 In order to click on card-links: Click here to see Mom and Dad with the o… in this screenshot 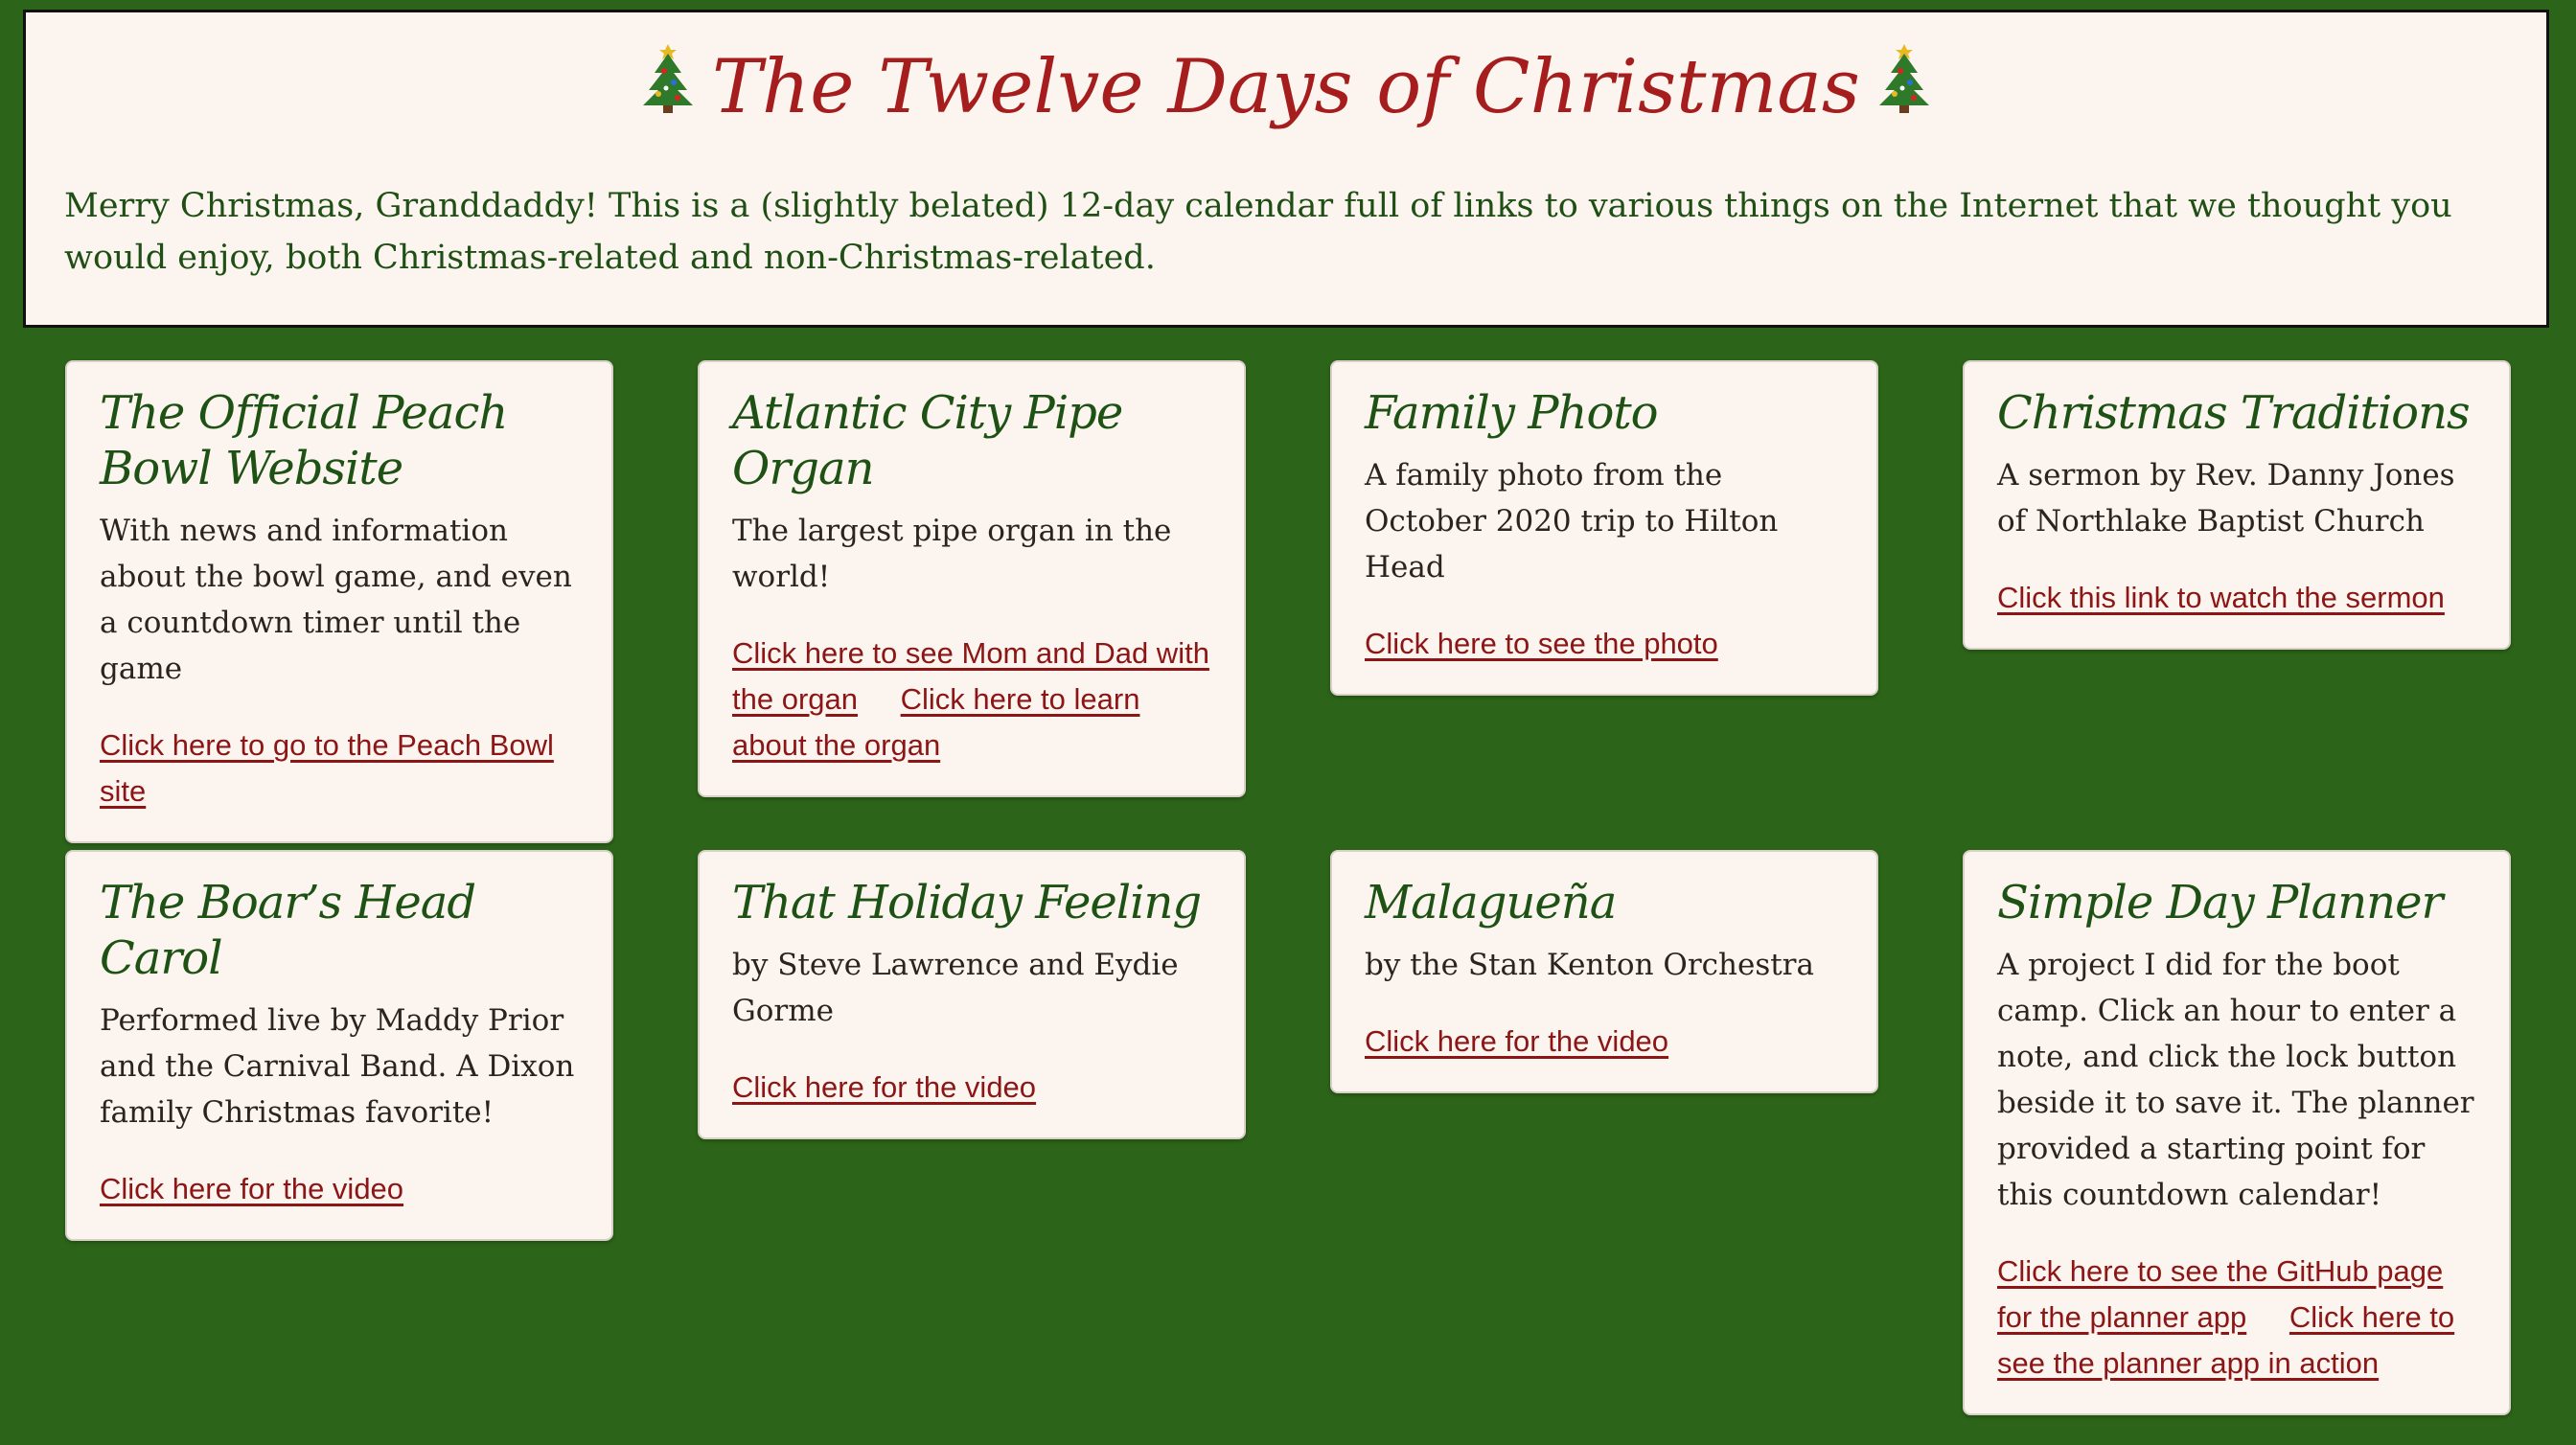, I will do `click(971, 700)`.